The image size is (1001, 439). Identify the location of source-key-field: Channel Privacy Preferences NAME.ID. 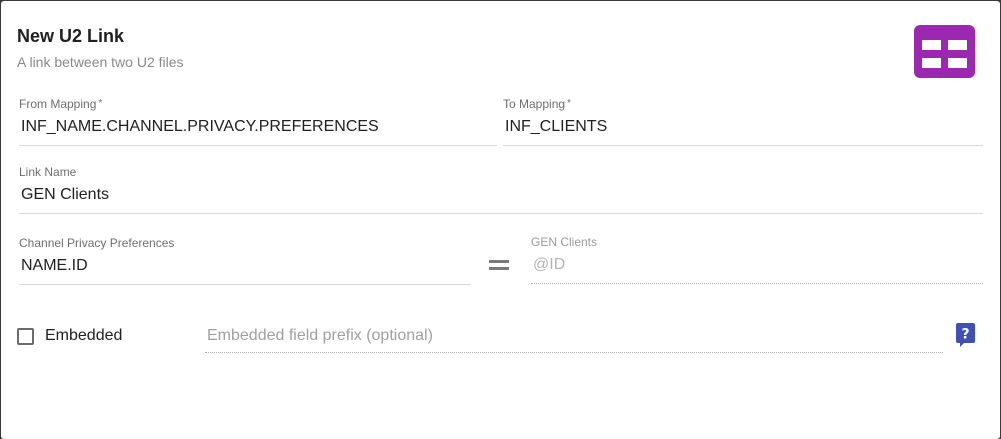
(245, 260).